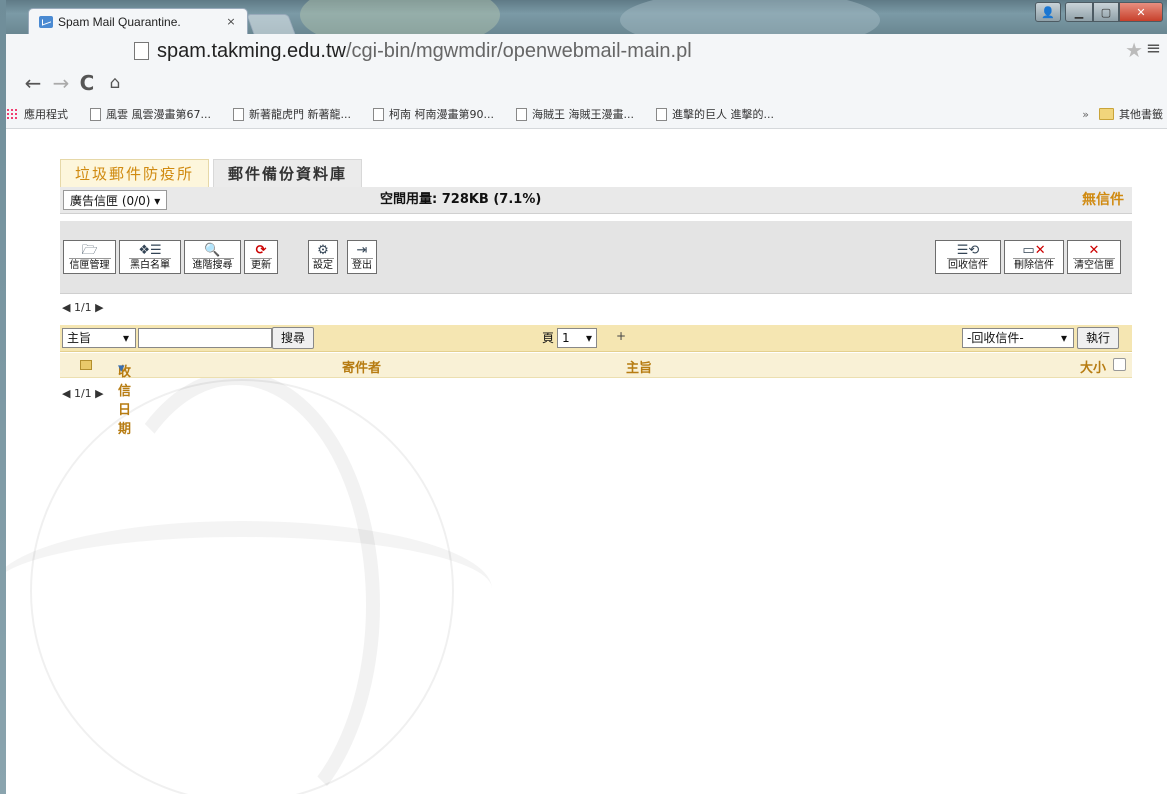 The height and width of the screenshot is (794, 1167). I want to click on minimize-icon: ▁, so click(1079, 12).